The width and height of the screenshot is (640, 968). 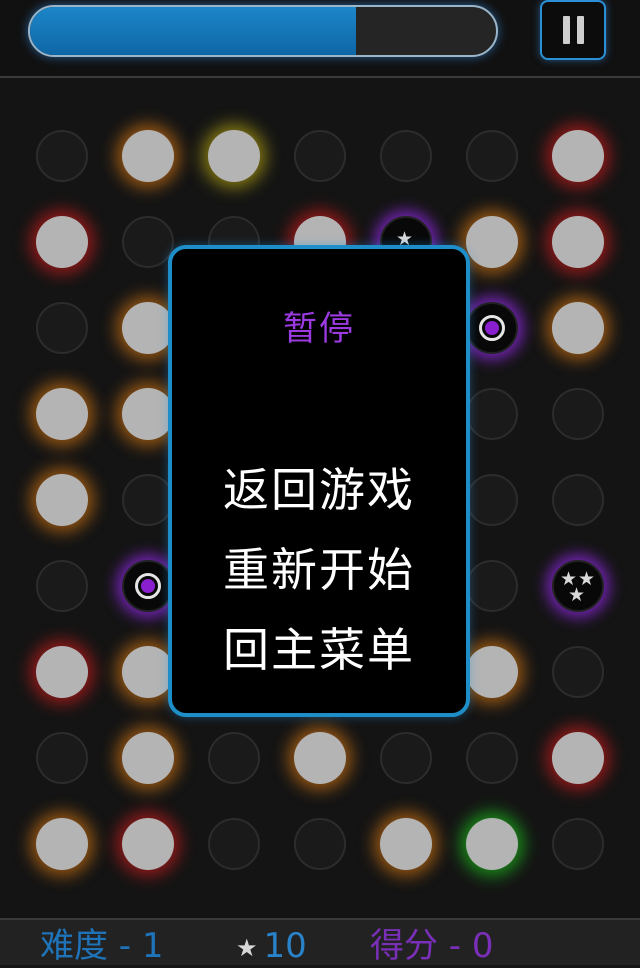 I want to click on green-dot, so click(x=492, y=844).